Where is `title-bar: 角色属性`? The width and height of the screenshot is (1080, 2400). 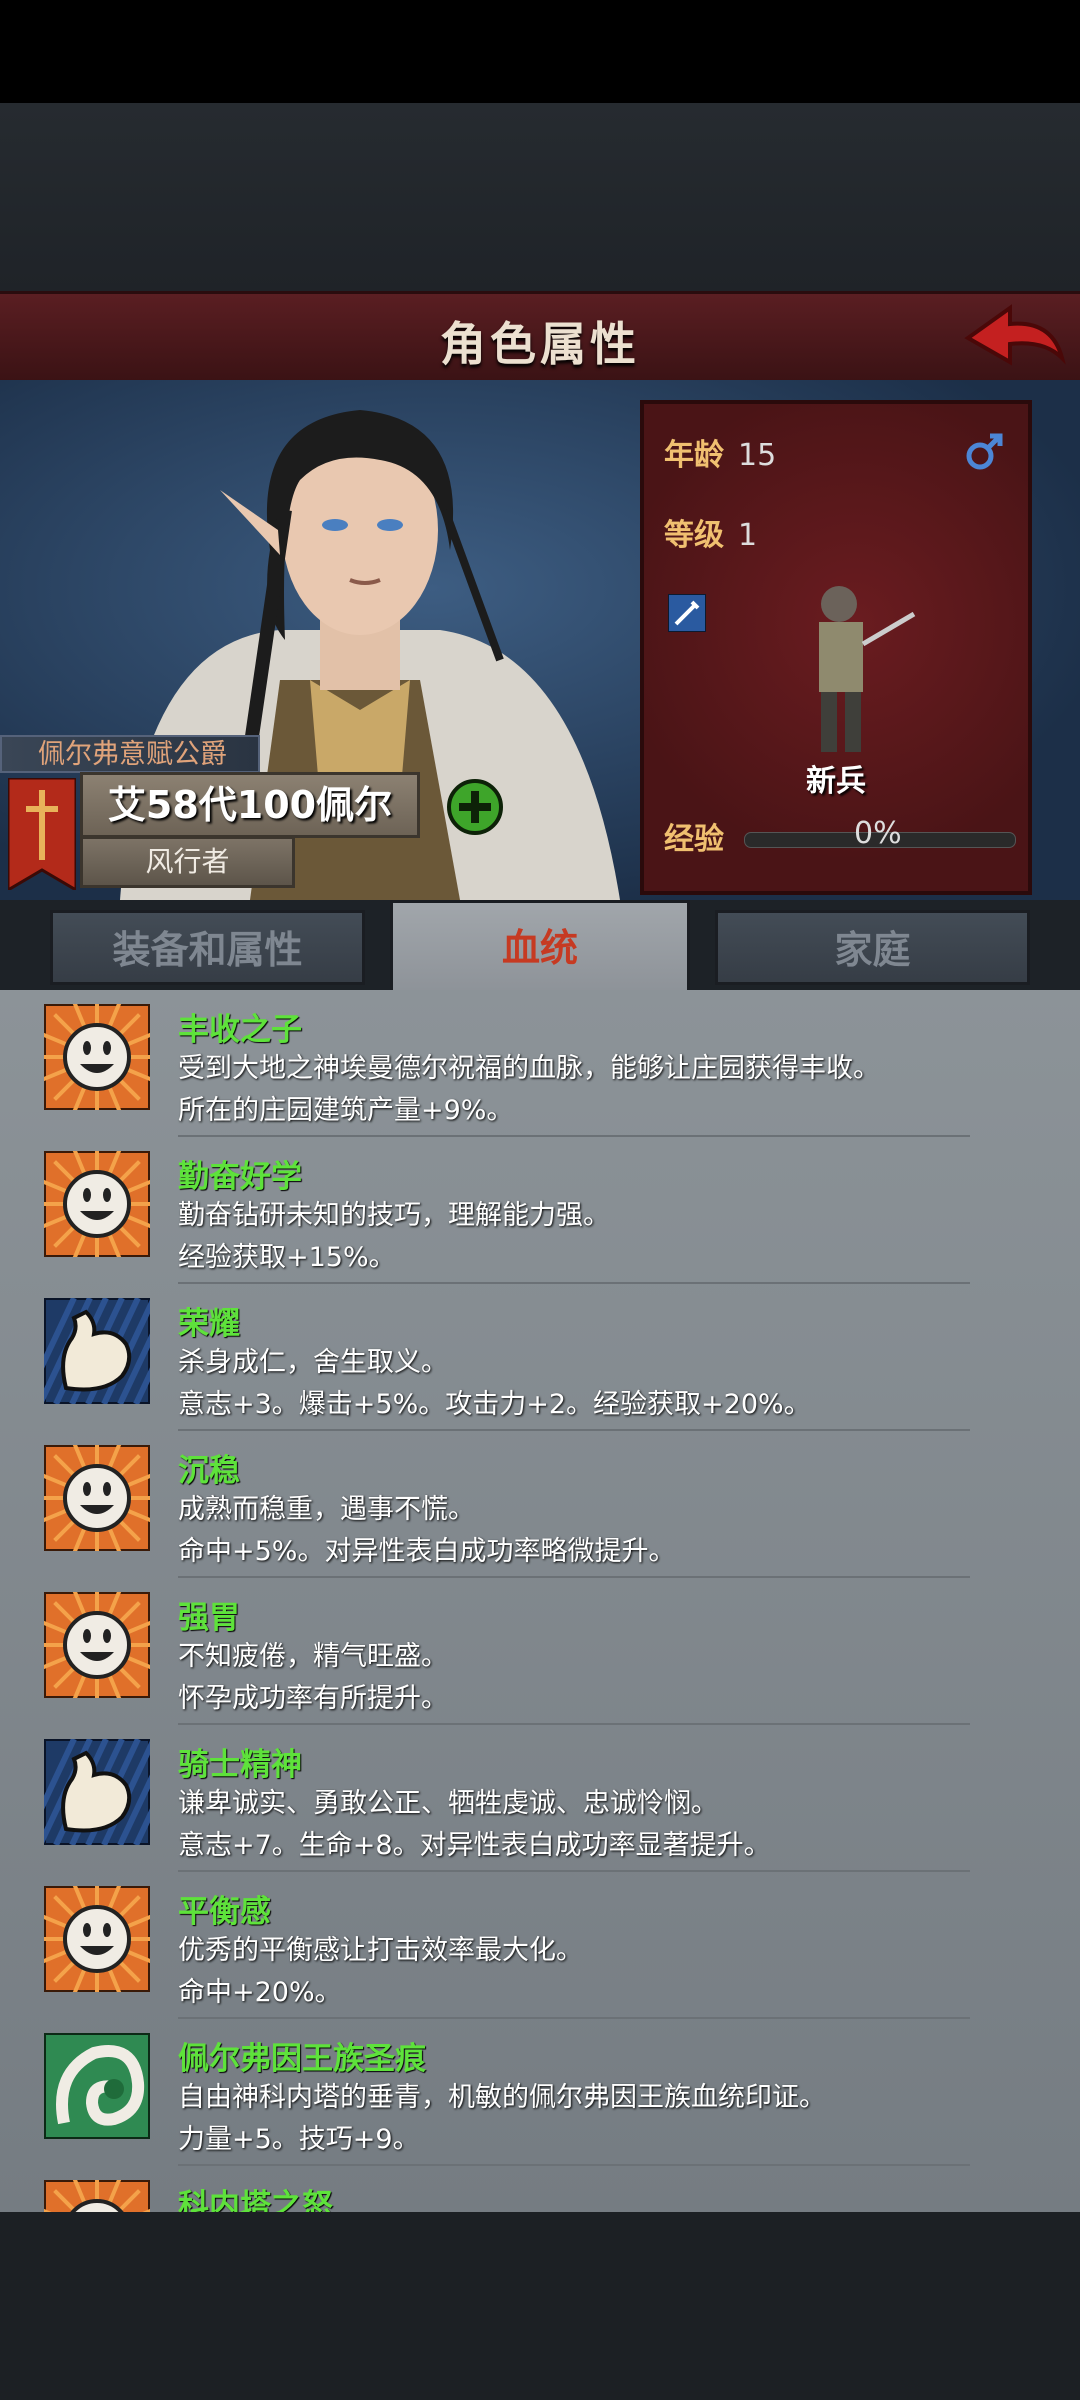
title-bar: 角色属性 is located at coordinates (540, 338).